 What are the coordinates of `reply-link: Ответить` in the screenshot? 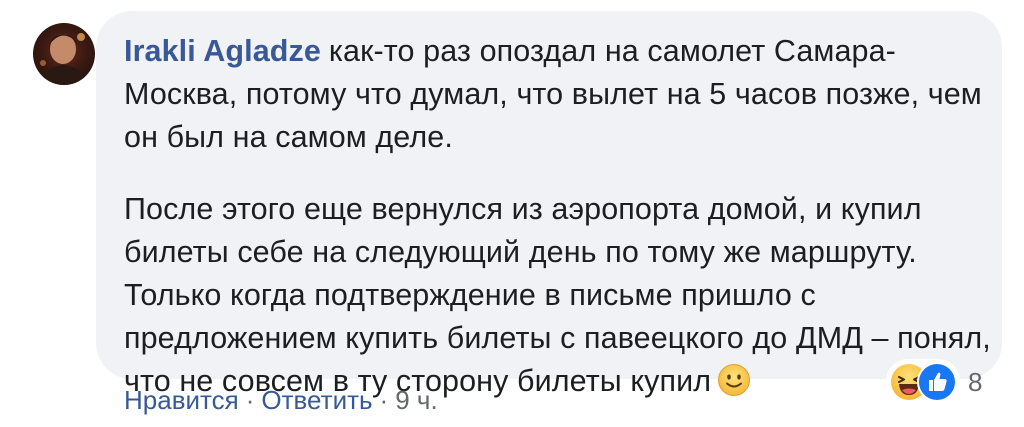 It's located at (316, 400).